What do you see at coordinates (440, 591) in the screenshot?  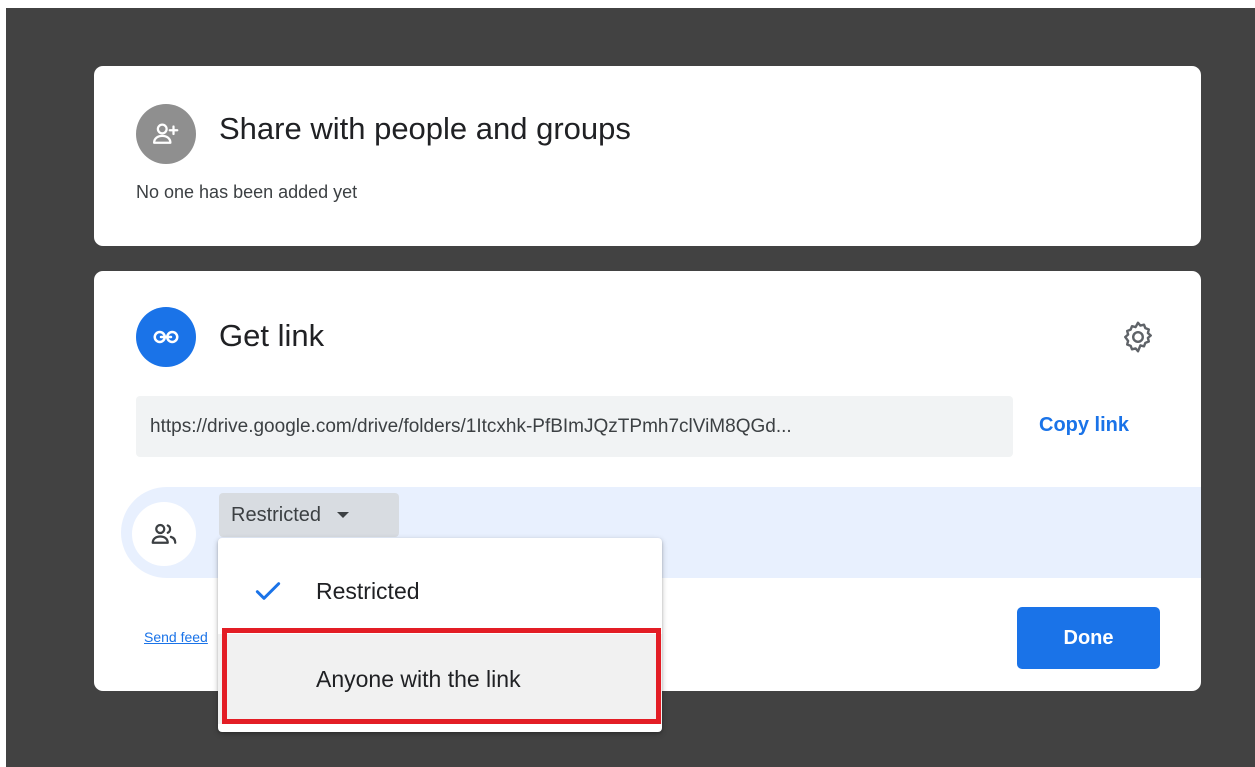 I see `menu-option-restricted: Restricted` at bounding box center [440, 591].